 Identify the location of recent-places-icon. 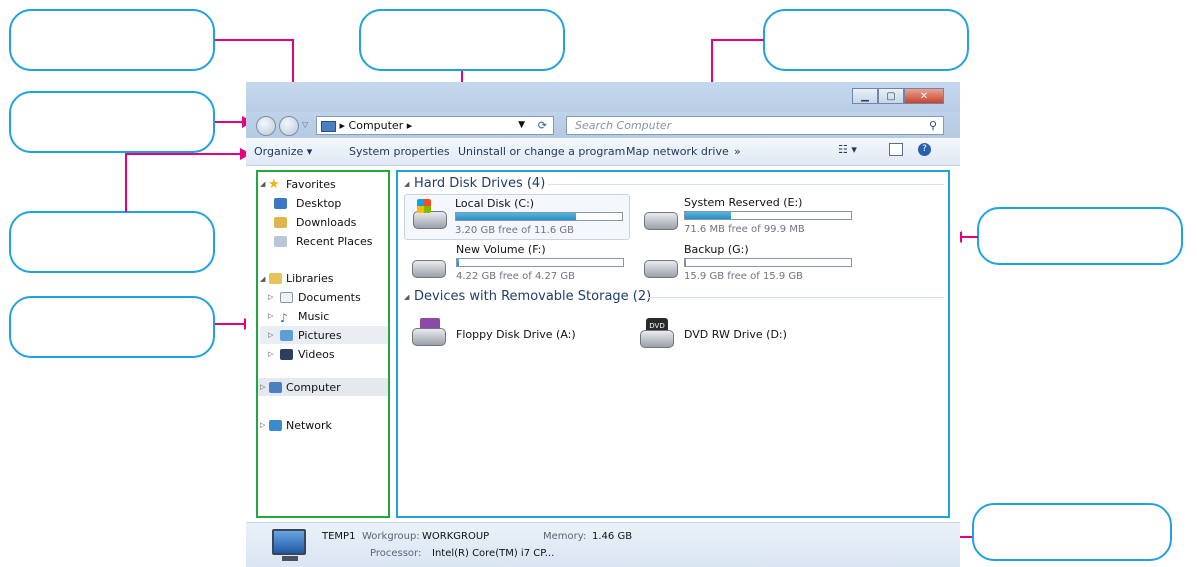
(280, 241).